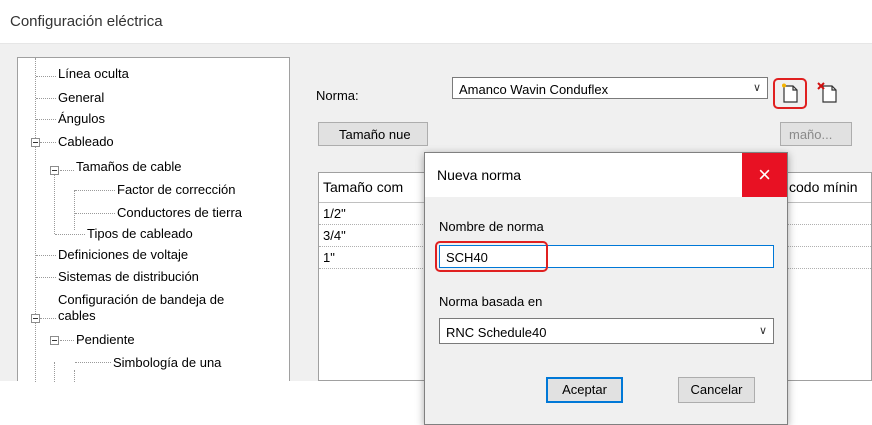  What do you see at coordinates (129, 167) in the screenshot?
I see `tree-item-tamanos-cable: Tamaños de cable` at bounding box center [129, 167].